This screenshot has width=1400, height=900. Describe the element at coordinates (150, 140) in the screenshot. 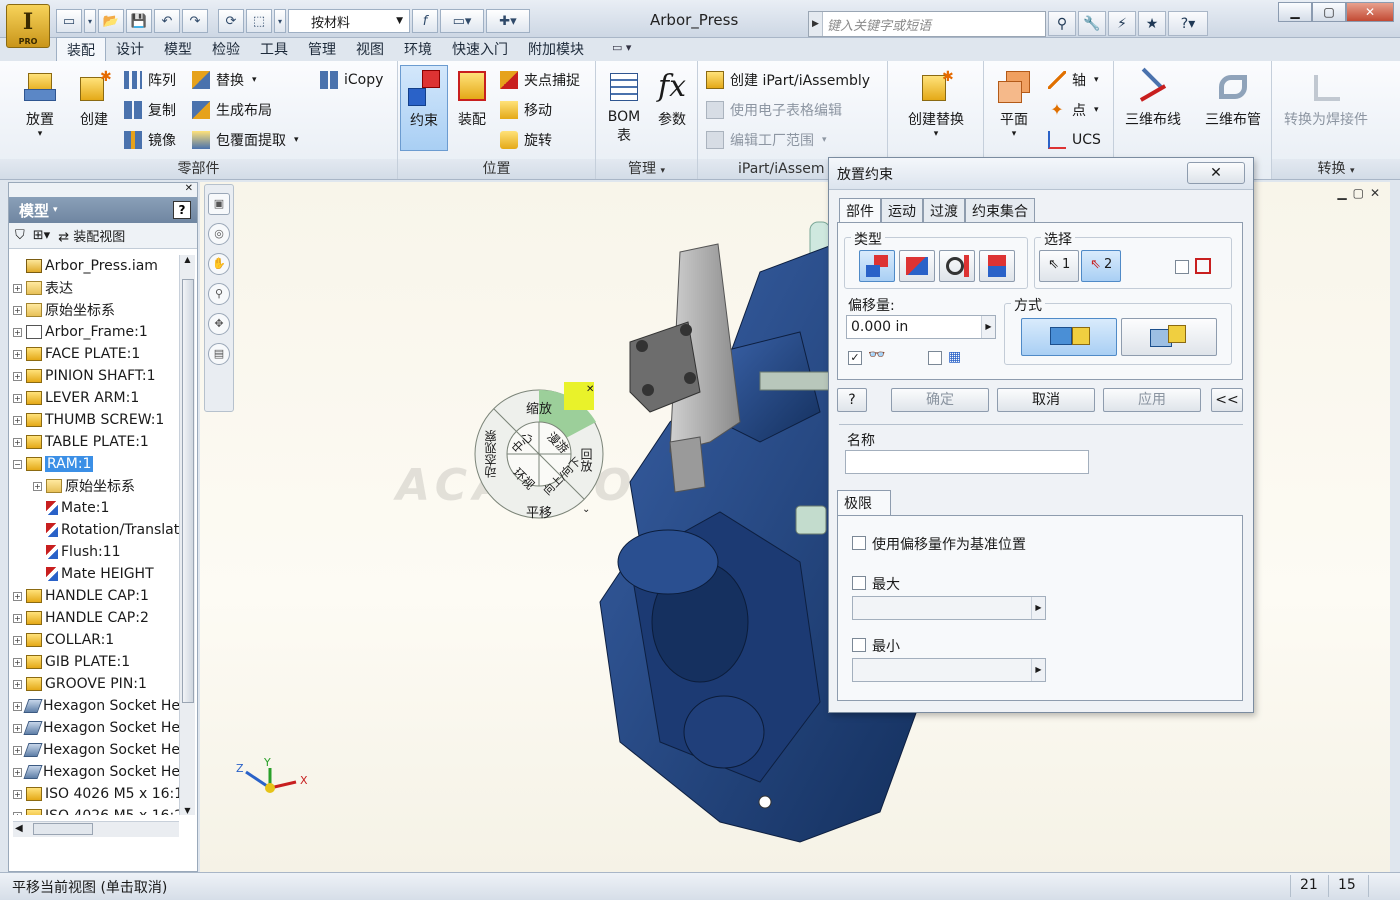

I see `mirror-button: 镜像` at that location.